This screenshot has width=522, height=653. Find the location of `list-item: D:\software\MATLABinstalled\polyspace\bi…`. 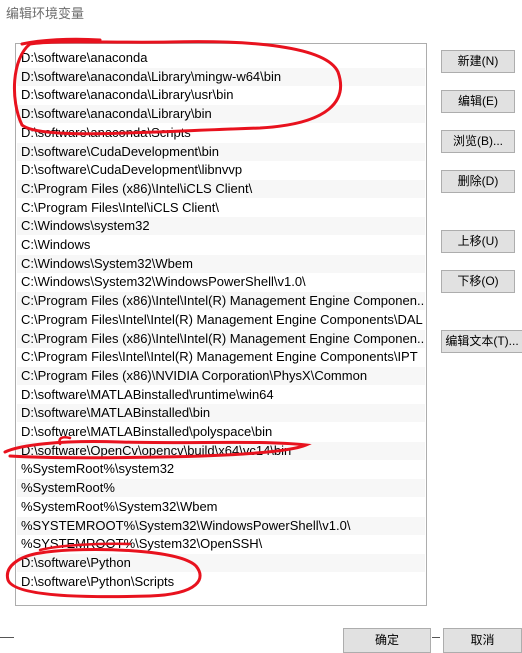

list-item: D:\software\MATLABinstalled\polyspace\bi… is located at coordinates (221, 432).